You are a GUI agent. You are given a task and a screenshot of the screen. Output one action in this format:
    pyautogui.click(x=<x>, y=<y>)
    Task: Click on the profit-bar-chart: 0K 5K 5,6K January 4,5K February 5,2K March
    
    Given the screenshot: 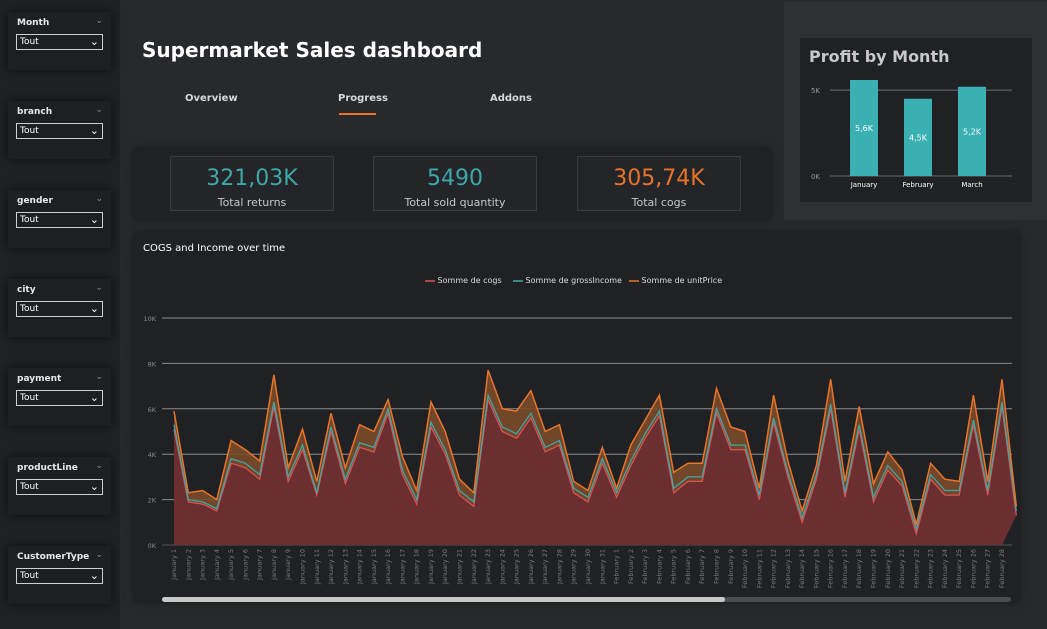 What is the action you would take?
    pyautogui.click(x=911, y=134)
    